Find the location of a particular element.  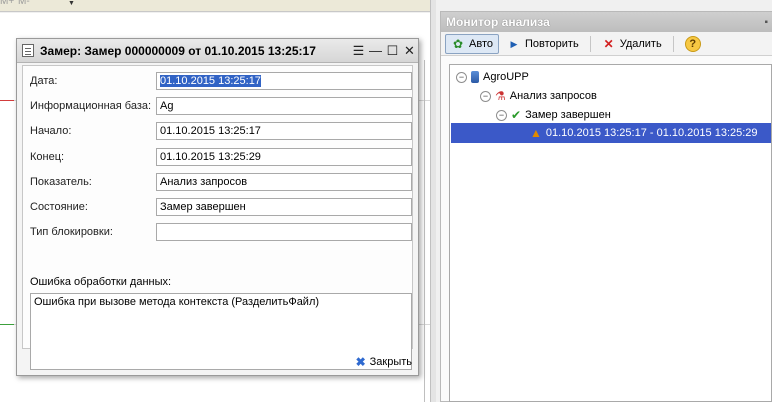

monitor-header: Монитор анализа ▪ is located at coordinates (606, 22).